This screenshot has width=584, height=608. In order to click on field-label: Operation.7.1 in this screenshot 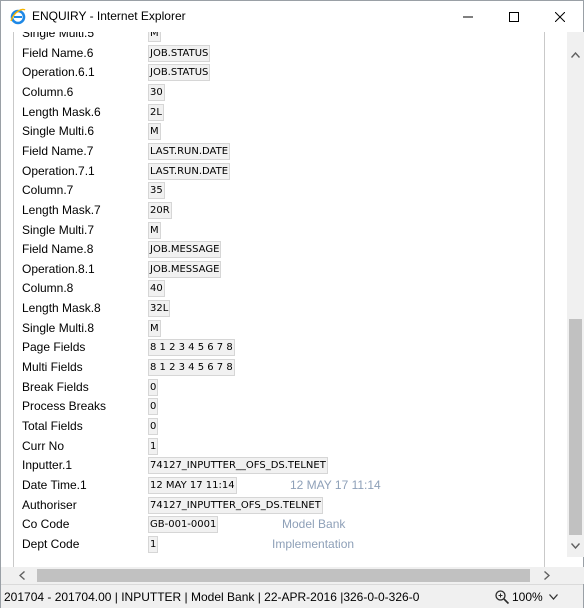, I will do `click(58, 170)`.